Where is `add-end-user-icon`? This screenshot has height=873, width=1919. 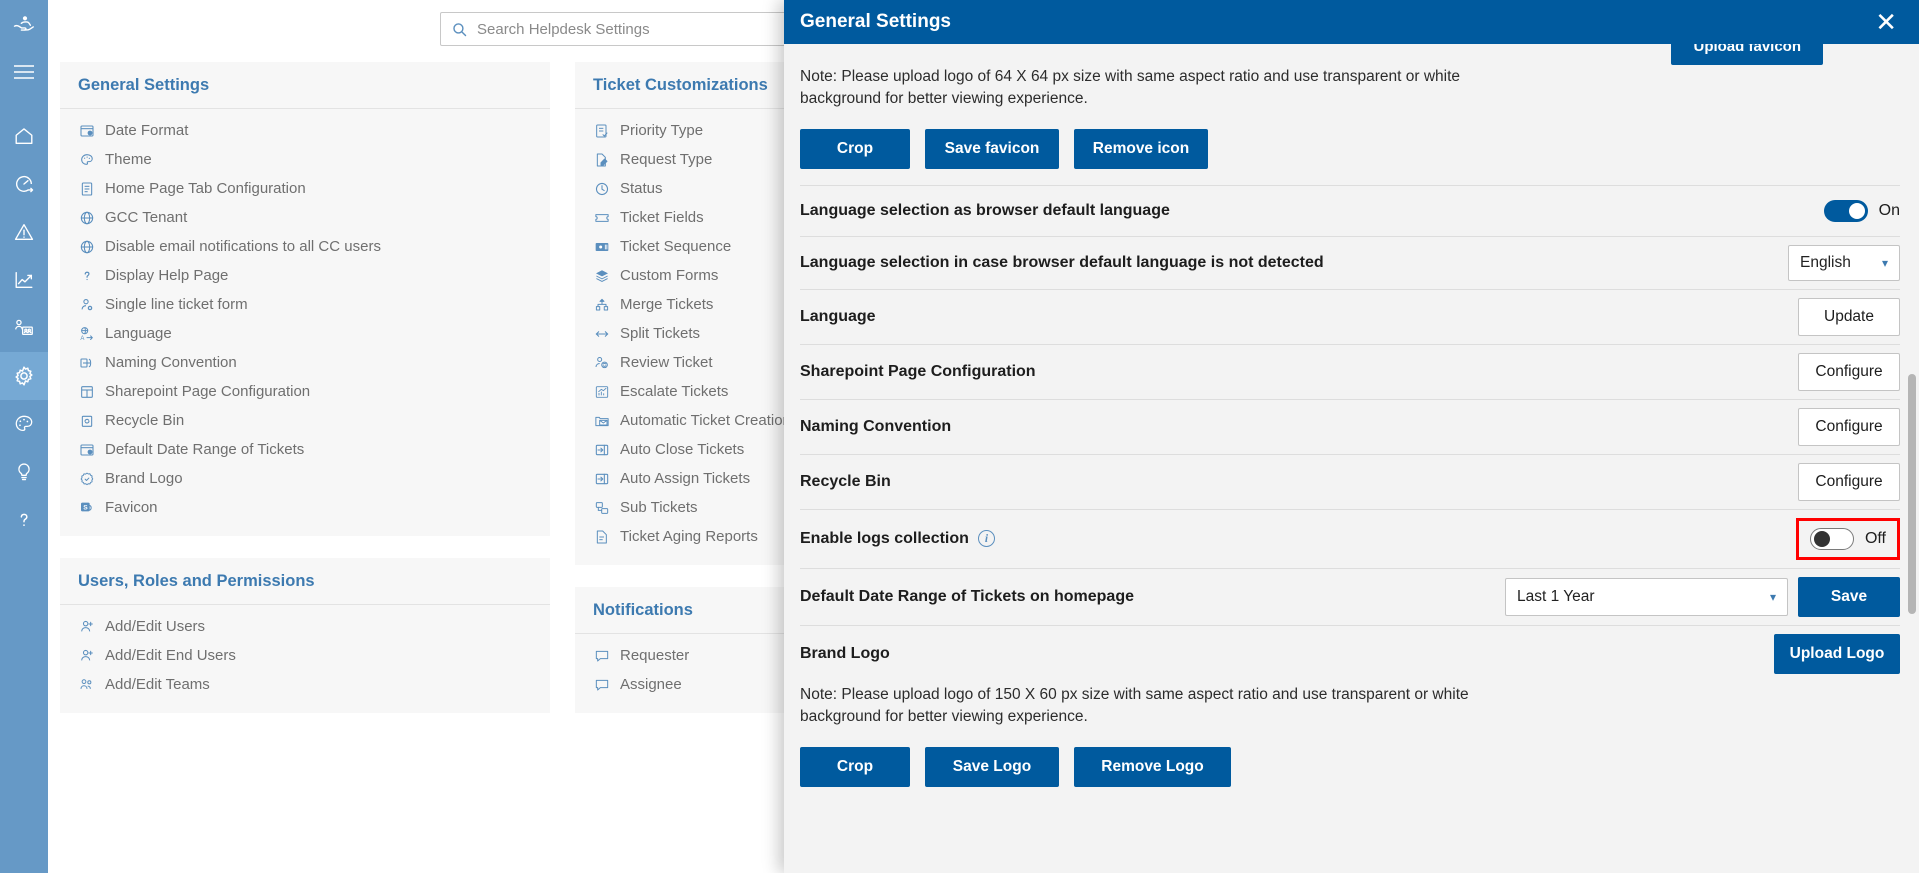 add-end-user-icon is located at coordinates (86, 655).